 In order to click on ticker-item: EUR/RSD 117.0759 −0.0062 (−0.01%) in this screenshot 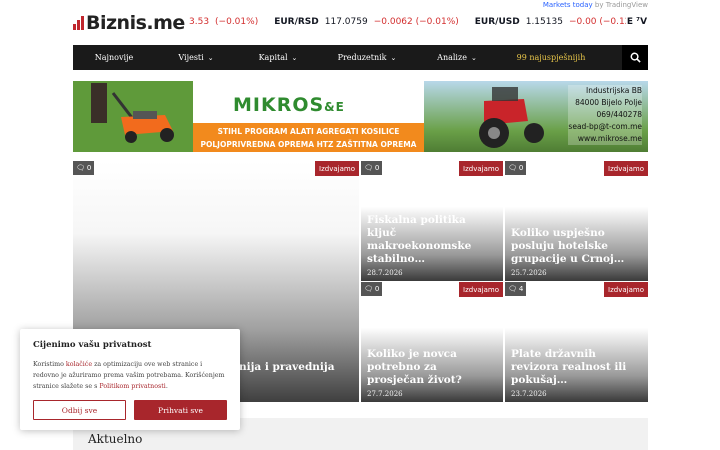, I will do `click(366, 22)`.